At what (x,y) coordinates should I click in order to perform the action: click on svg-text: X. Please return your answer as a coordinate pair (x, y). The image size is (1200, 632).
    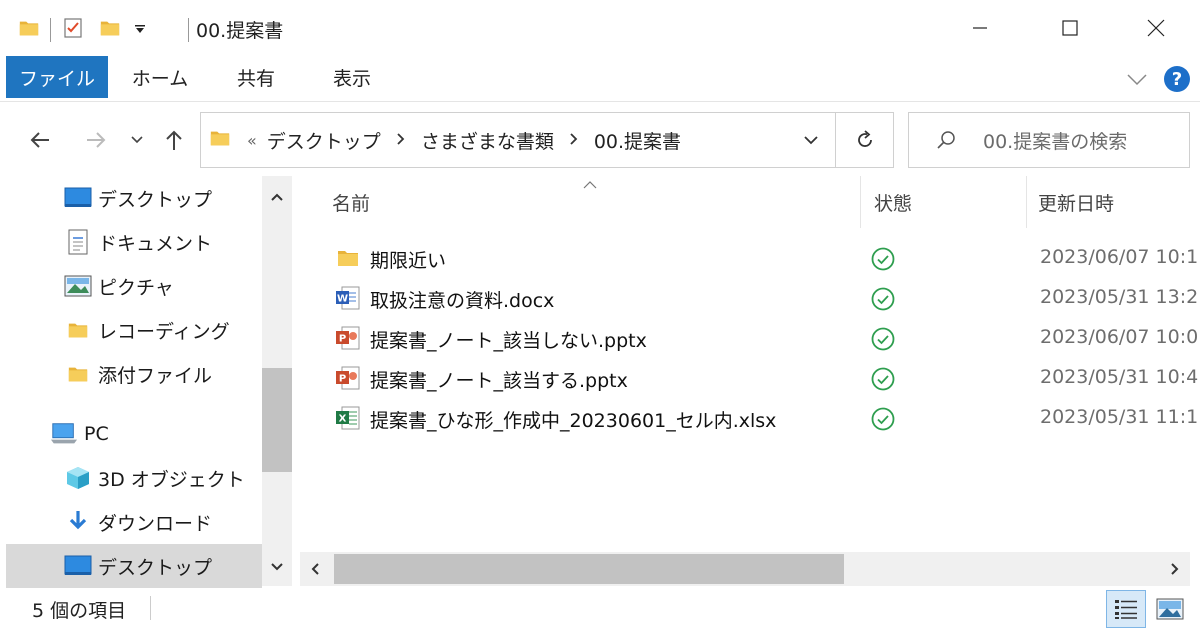
    Looking at the image, I should click on (343, 419).